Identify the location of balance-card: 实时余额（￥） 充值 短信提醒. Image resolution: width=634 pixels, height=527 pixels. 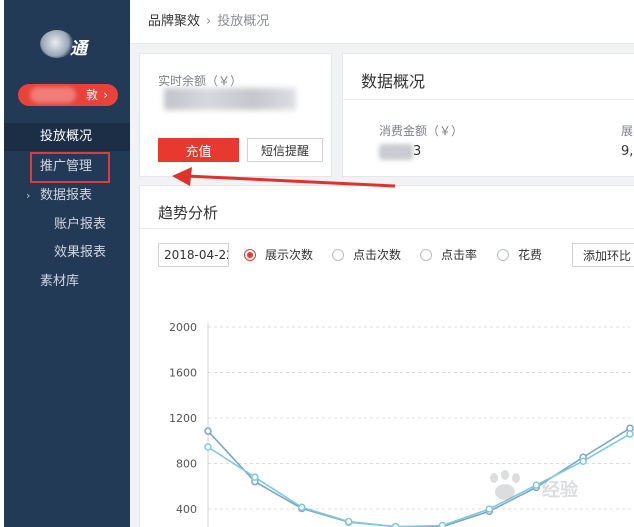
(235, 115).